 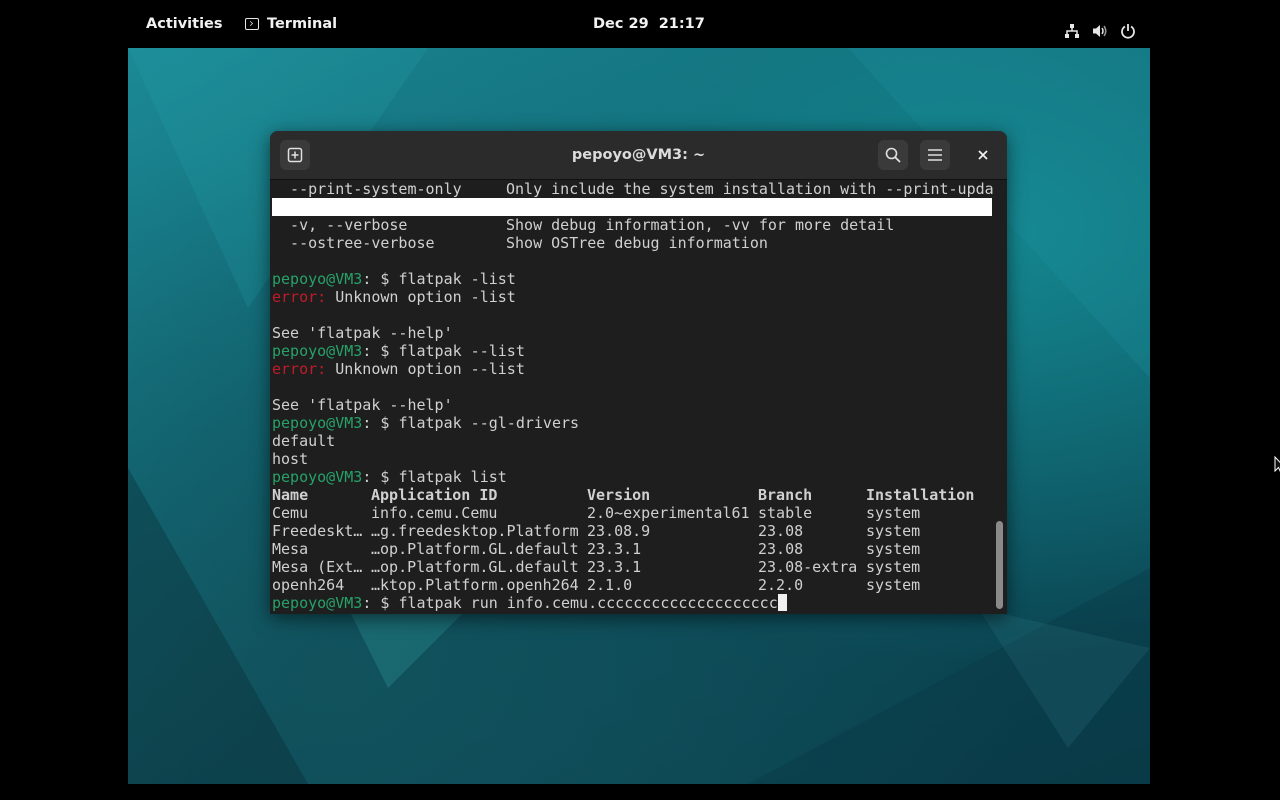 What do you see at coordinates (610, 585) in the screenshot?
I see `cell-version: 2.1.0` at bounding box center [610, 585].